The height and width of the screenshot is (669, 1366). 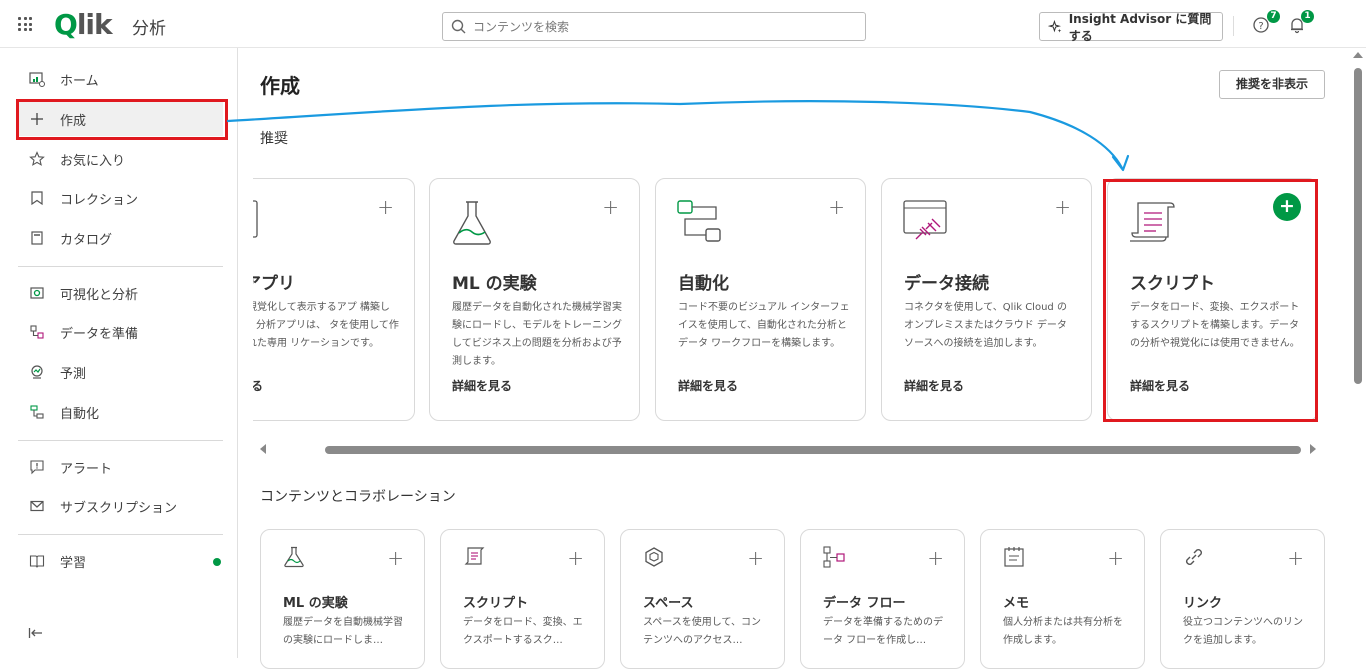 I want to click on analytics-app-icon, so click(x=255, y=219).